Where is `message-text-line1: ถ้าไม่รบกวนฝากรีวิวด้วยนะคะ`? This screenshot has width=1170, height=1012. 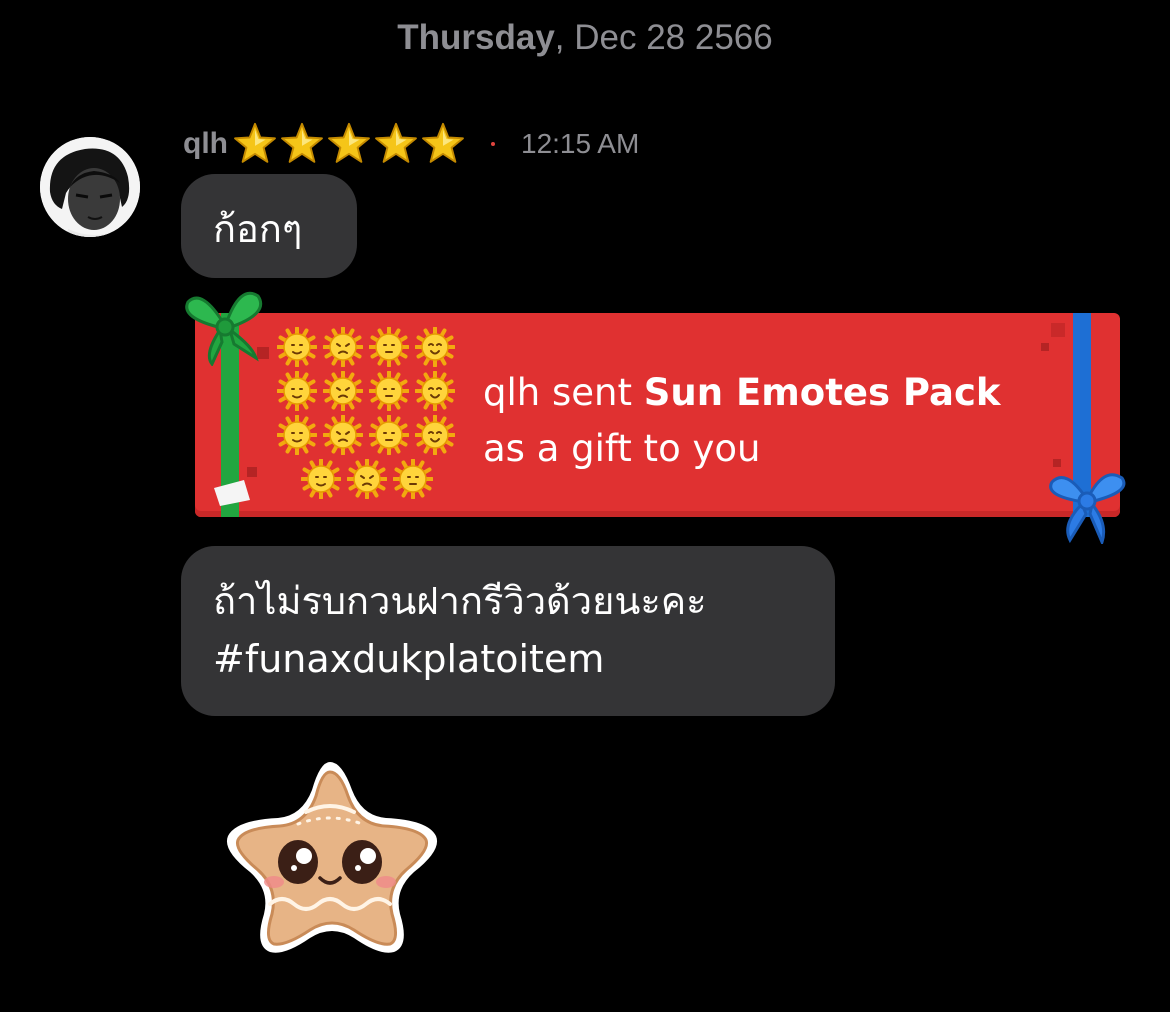
message-text-line1: ถ้าไม่รบกวนฝากรีวิวด้วยนะคะ is located at coordinates (460, 601).